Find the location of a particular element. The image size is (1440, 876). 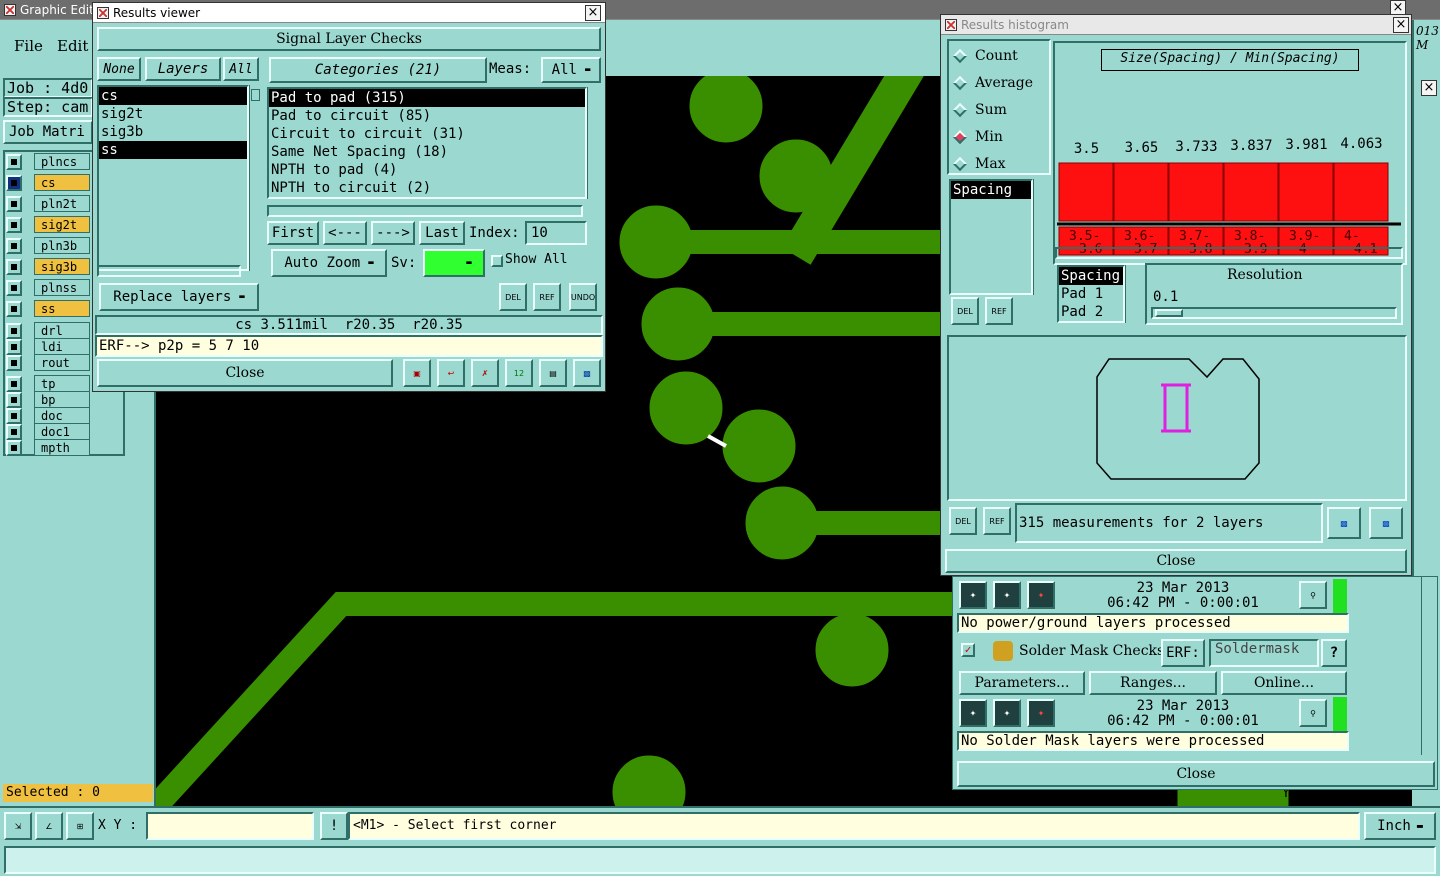

next-button: ---> is located at coordinates (393, 233).